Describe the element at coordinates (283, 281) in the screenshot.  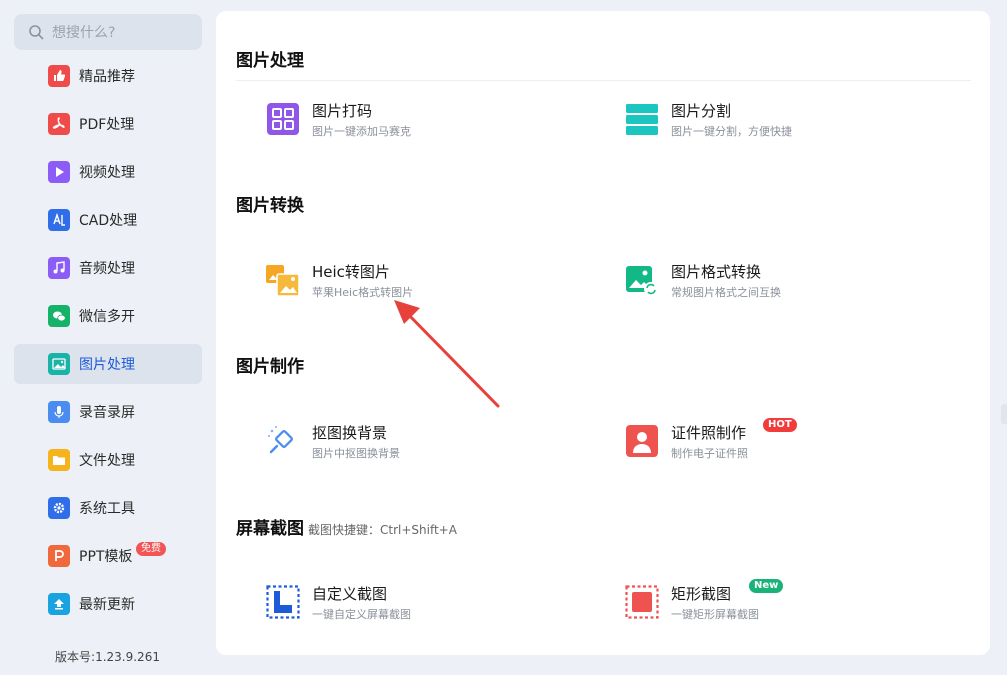
I see `heic-convert-icon` at that location.